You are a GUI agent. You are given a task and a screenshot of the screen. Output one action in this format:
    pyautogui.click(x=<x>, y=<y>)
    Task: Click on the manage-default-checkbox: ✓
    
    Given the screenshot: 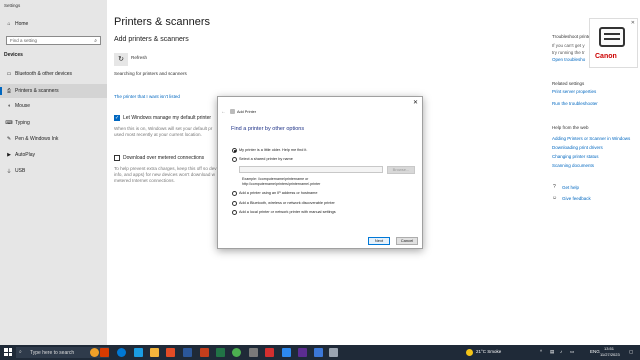 What is the action you would take?
    pyautogui.click(x=117, y=118)
    